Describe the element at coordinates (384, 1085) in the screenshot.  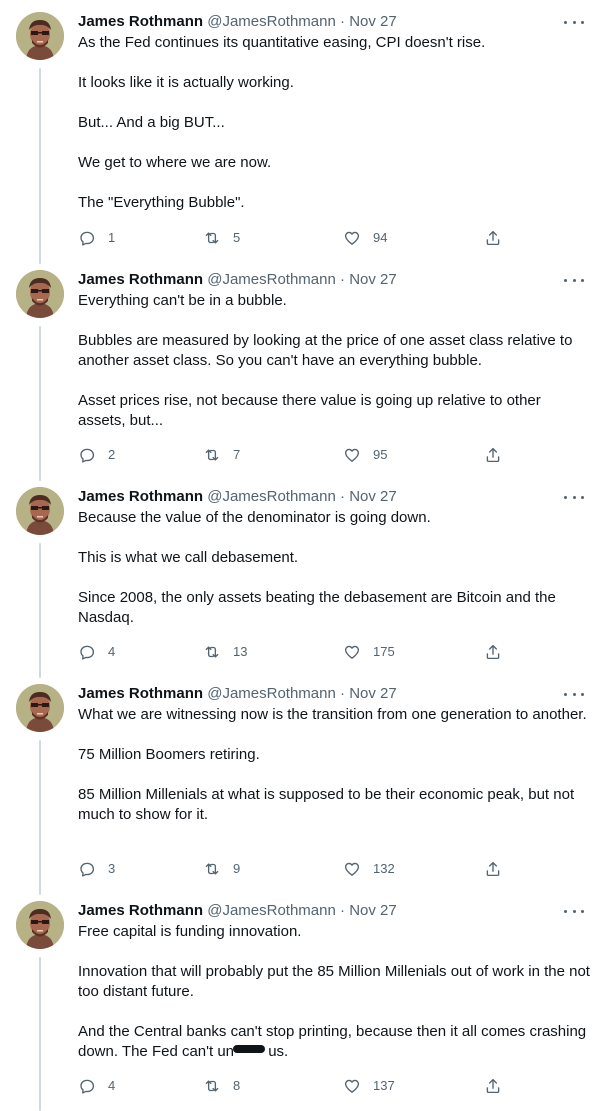
I see `like-count: 137` at that location.